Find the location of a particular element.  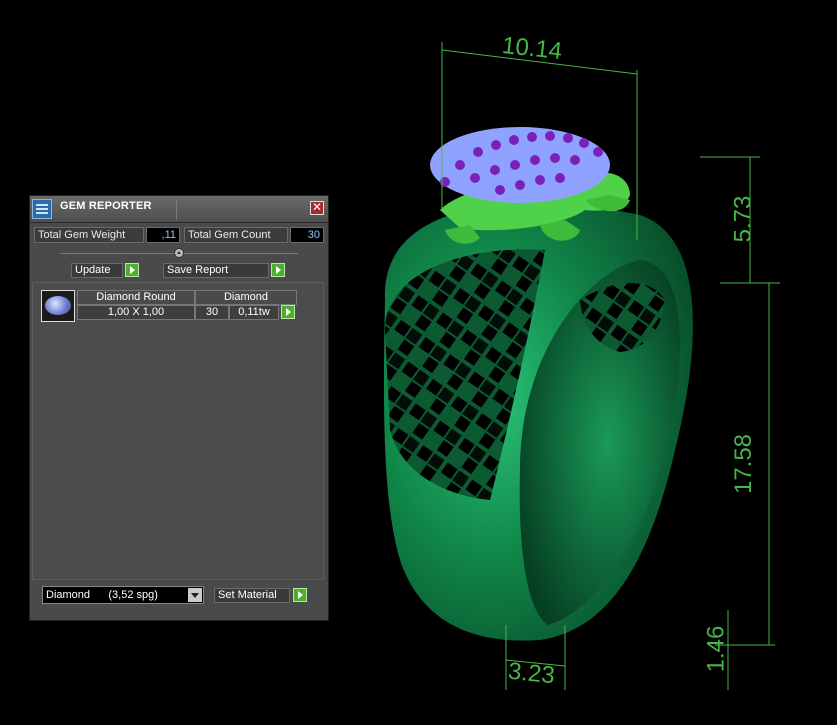

update-play-icon is located at coordinates (132, 270).